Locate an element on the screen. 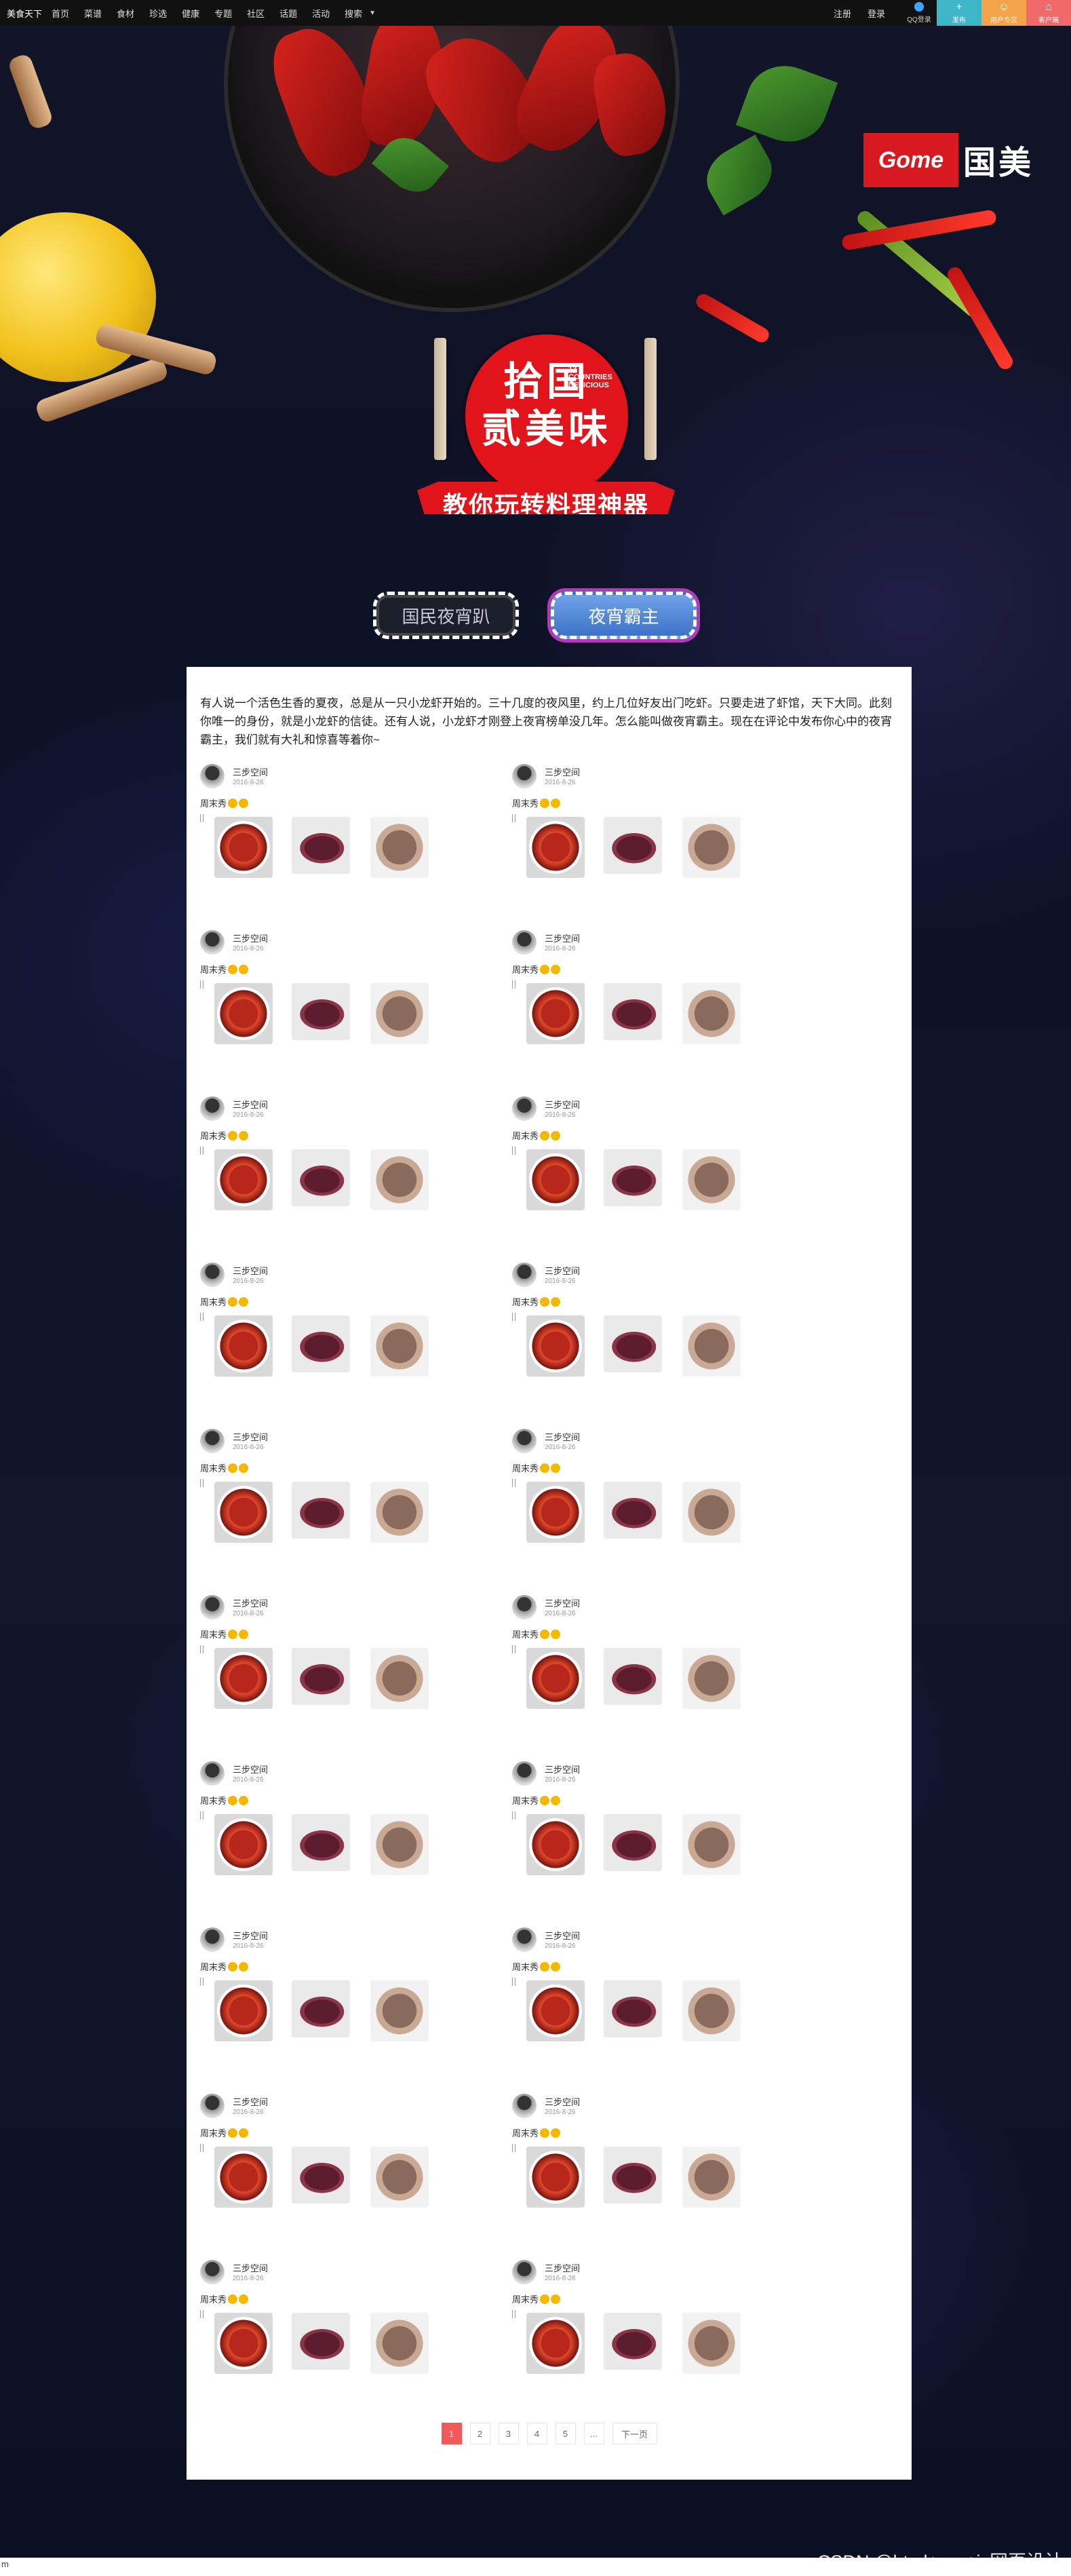 Image resolution: width=1071 pixels, height=2576 pixels. chevron-down-icon: ▼ is located at coordinates (372, 13).